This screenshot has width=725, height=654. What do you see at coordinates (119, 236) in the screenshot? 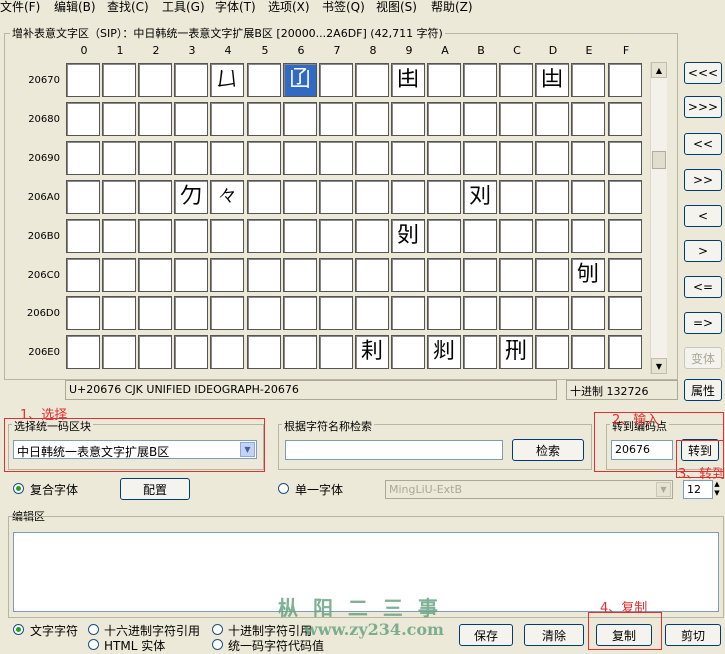
I see `char-cell: 𠚱` at bounding box center [119, 236].